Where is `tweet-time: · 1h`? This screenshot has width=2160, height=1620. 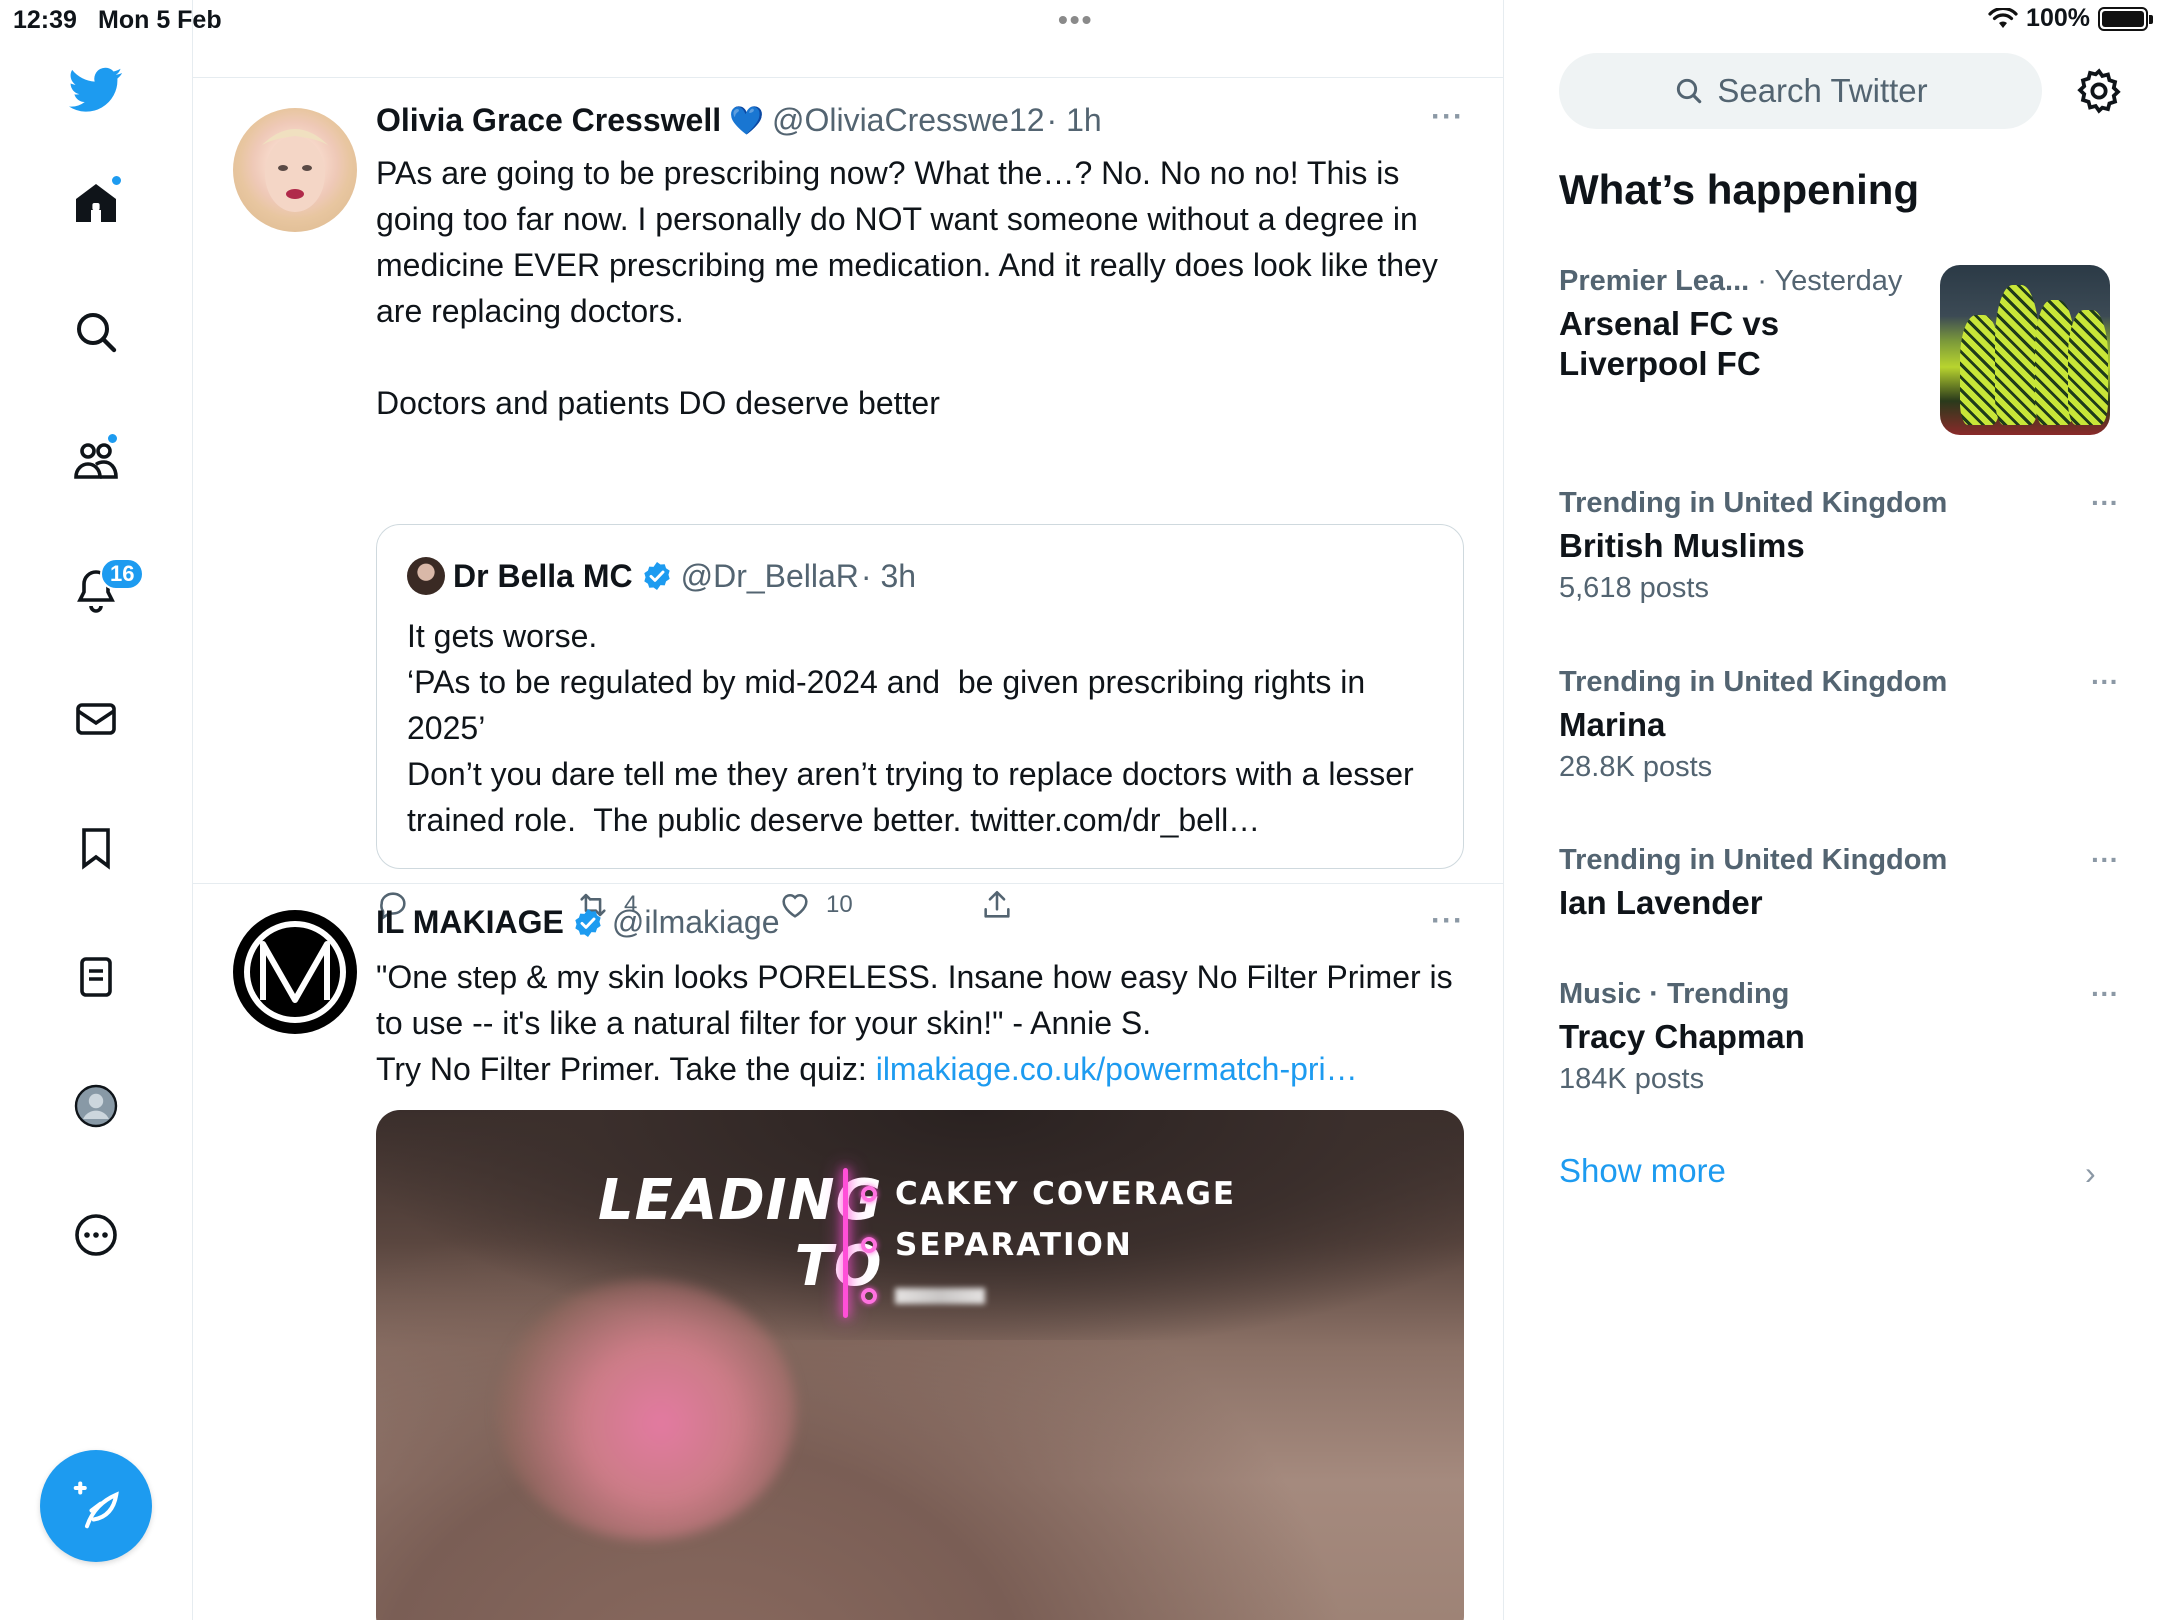 tweet-time: · 1h is located at coordinates (1074, 120).